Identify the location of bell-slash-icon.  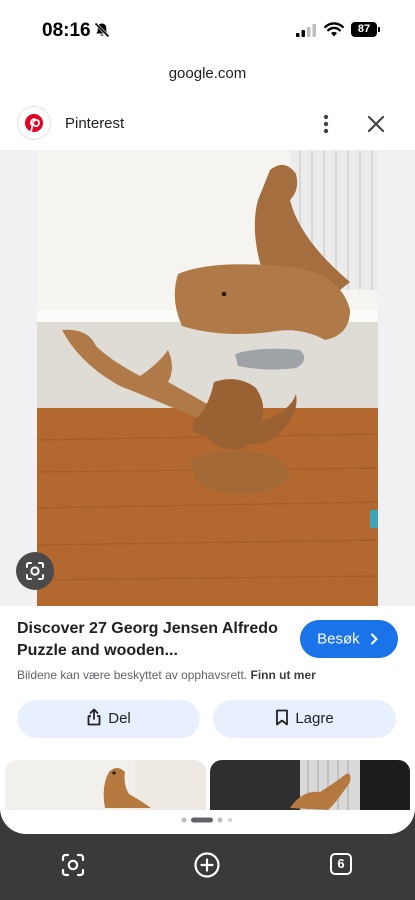
(102, 30).